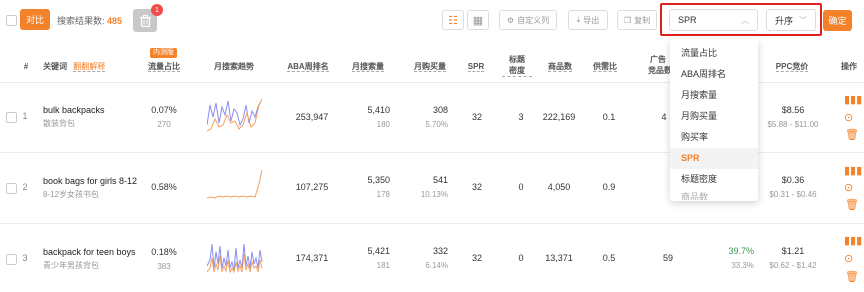 The height and width of the screenshot is (292, 864). I want to click on ppc-range: $0.62 - $1.42, so click(793, 265).